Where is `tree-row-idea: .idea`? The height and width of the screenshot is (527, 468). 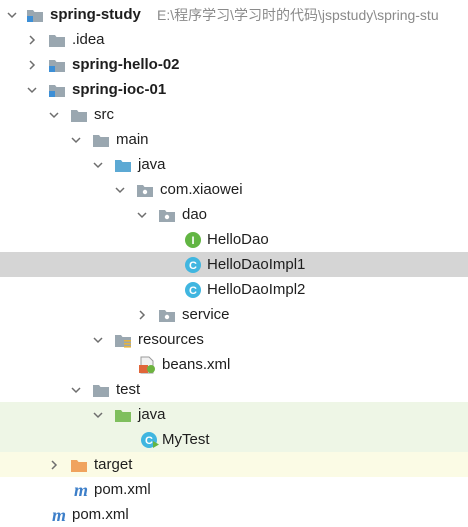 tree-row-idea: .idea is located at coordinates (234, 39).